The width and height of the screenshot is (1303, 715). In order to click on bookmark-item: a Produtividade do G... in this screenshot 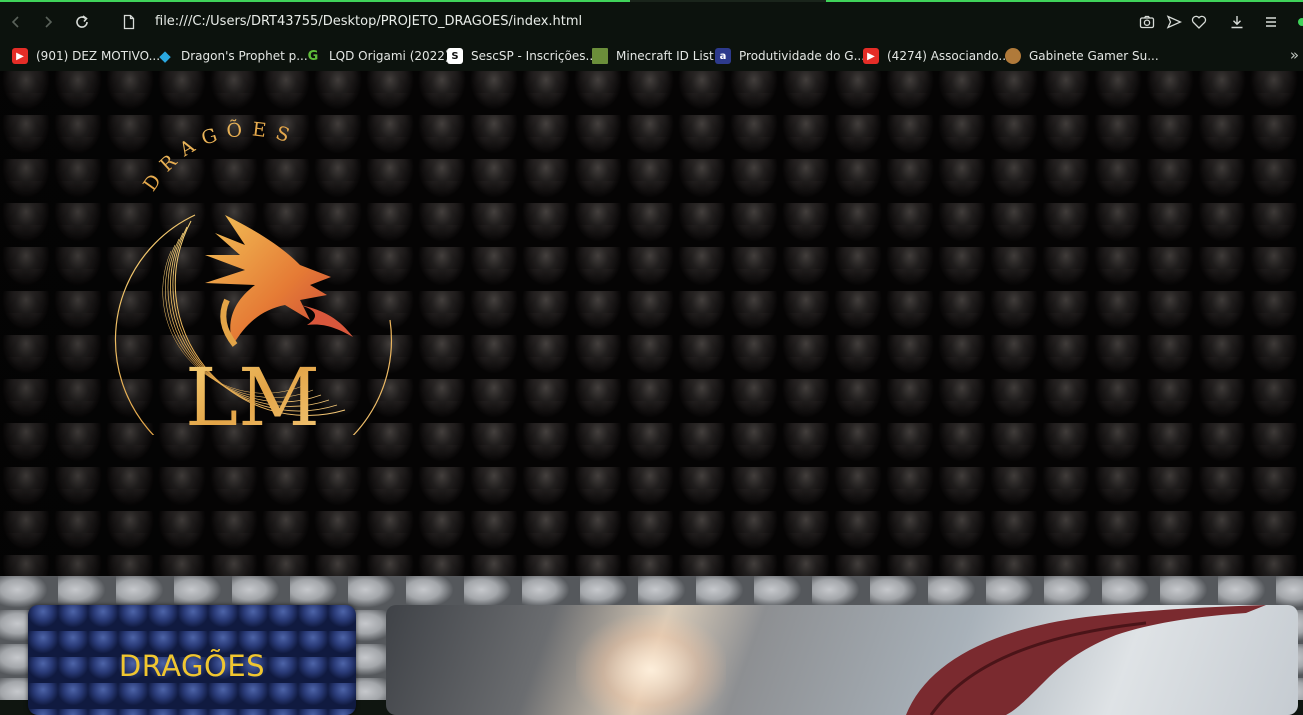, I will do `click(790, 56)`.